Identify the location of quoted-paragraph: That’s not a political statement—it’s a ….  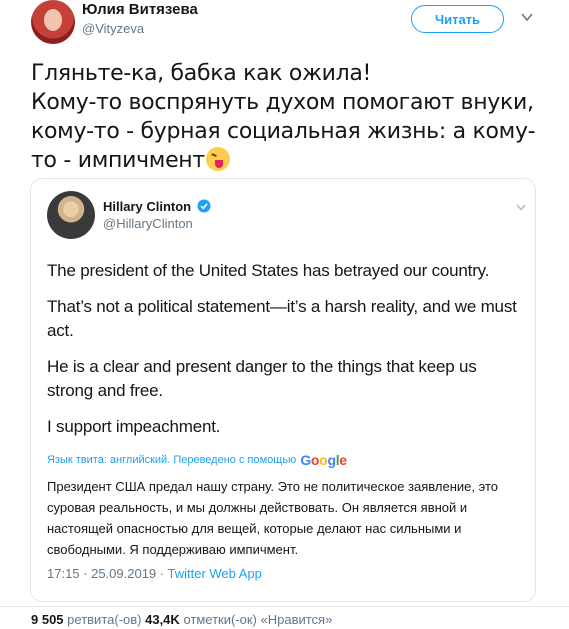
(282, 318).